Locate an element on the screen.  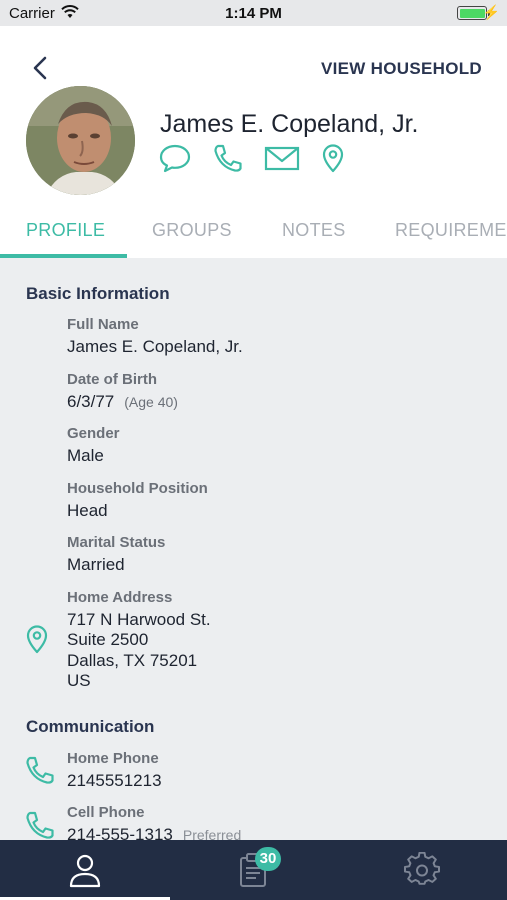
field-label-household-position: Household Position is located at coordinates (137, 488).